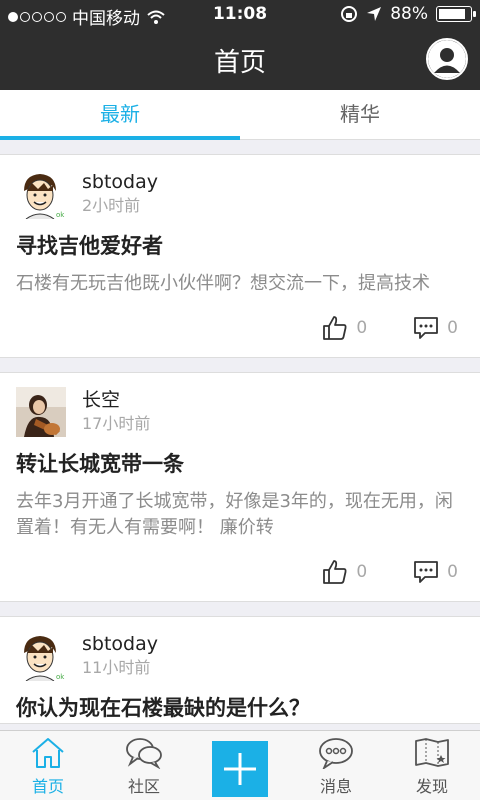 Image resolution: width=480 pixels, height=800 pixels. I want to click on status-right: 88%, so click(408, 14).